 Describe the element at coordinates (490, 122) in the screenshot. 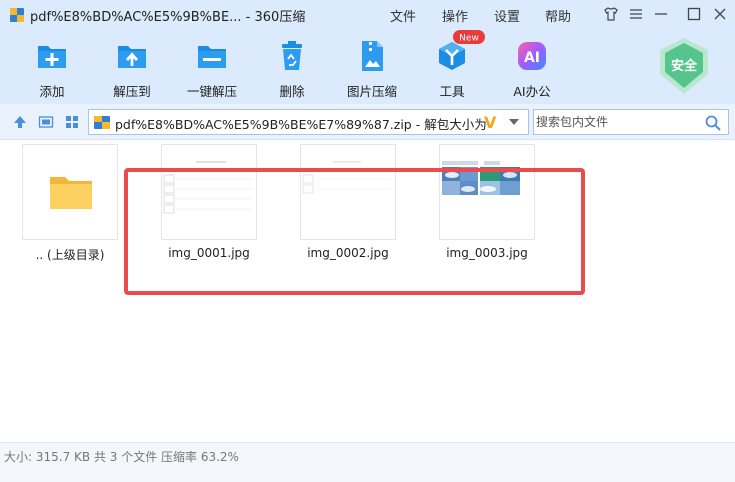

I see `vip-v-icon: V` at that location.